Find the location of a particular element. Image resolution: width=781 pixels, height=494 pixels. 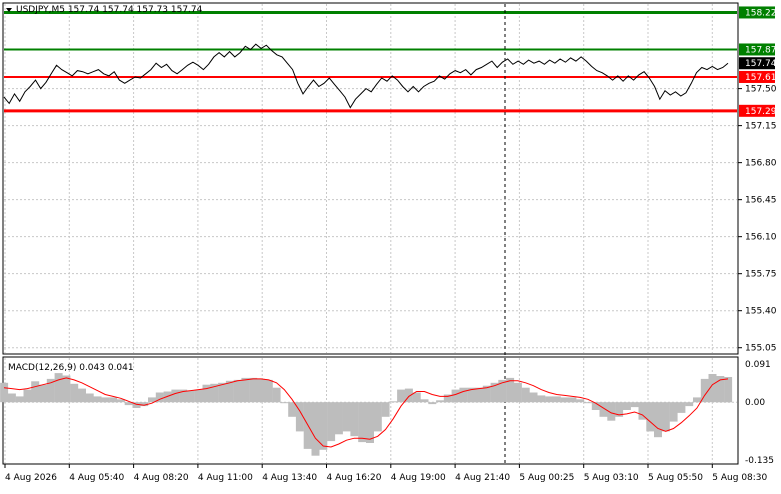

y-tick-label: 155.05 is located at coordinates (761, 349).